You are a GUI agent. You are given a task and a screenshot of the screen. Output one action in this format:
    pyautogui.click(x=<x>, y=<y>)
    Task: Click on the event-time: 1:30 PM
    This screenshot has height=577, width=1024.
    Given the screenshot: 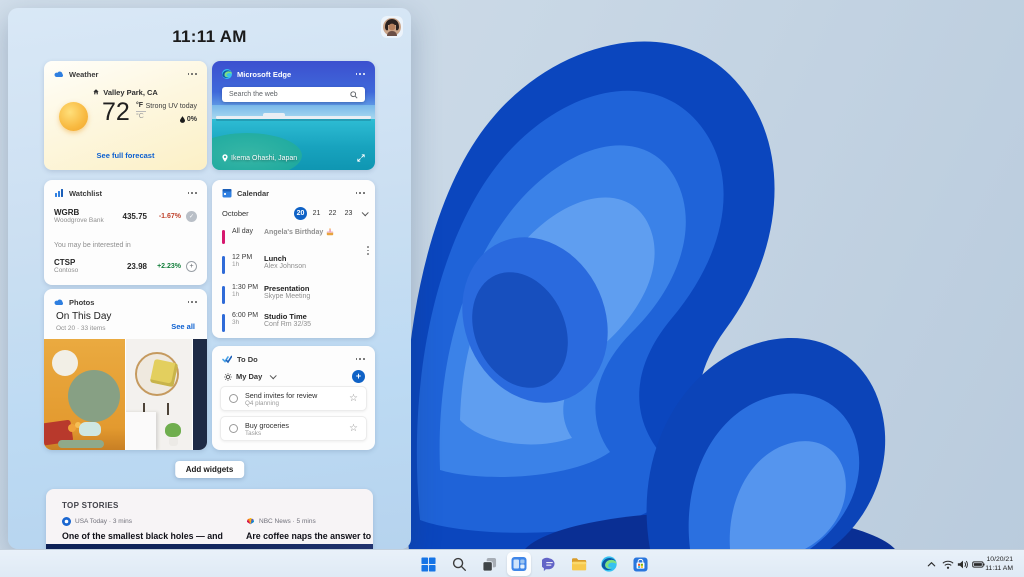 What is the action you would take?
    pyautogui.click(x=245, y=287)
    